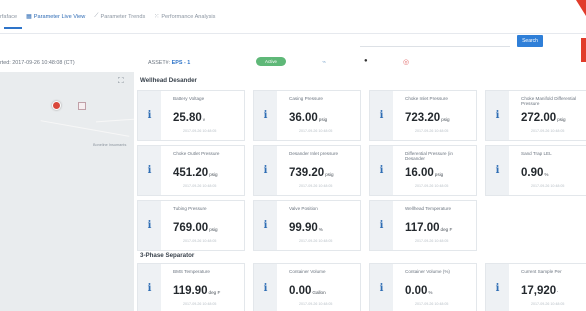 This screenshot has height=311, width=586. What do you see at coordinates (191, 271) in the screenshot?
I see `parameter-label: BMS Temperature` at bounding box center [191, 271].